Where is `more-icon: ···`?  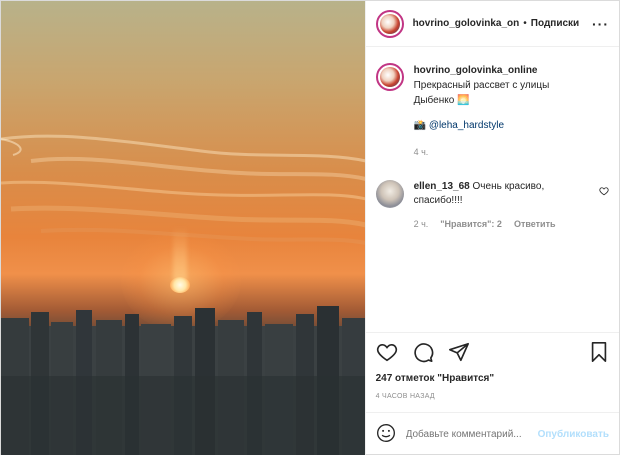
more-icon: ··· is located at coordinates (600, 24).